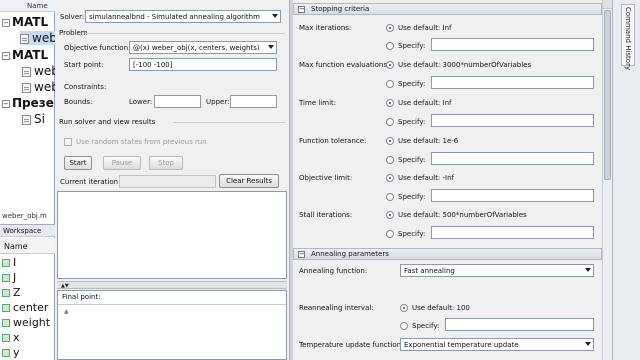  I want to click on objective-function-select: @(x) weber_obj(x, centers, weights), so click(203, 47).